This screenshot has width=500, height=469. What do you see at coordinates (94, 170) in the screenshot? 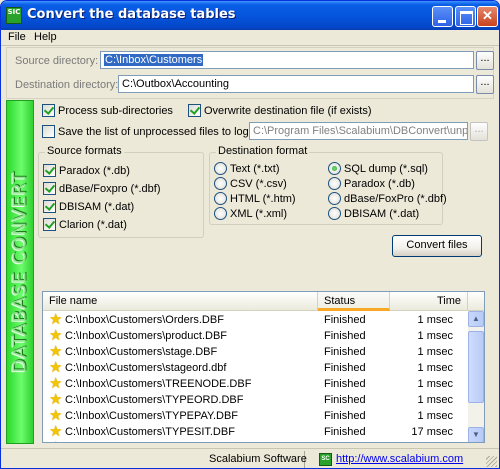
I see `source-format-label: Paradox (*.db)` at bounding box center [94, 170].